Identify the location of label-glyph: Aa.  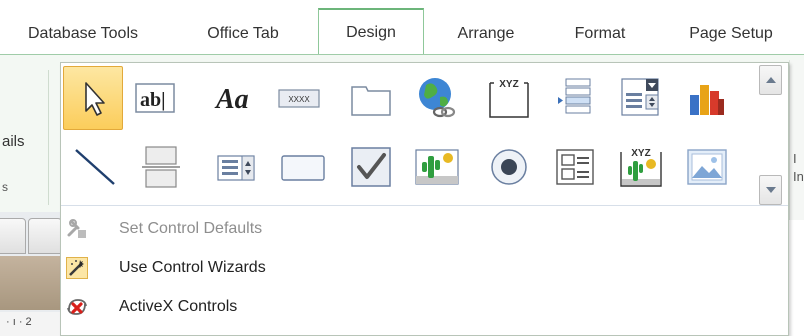
(231, 99).